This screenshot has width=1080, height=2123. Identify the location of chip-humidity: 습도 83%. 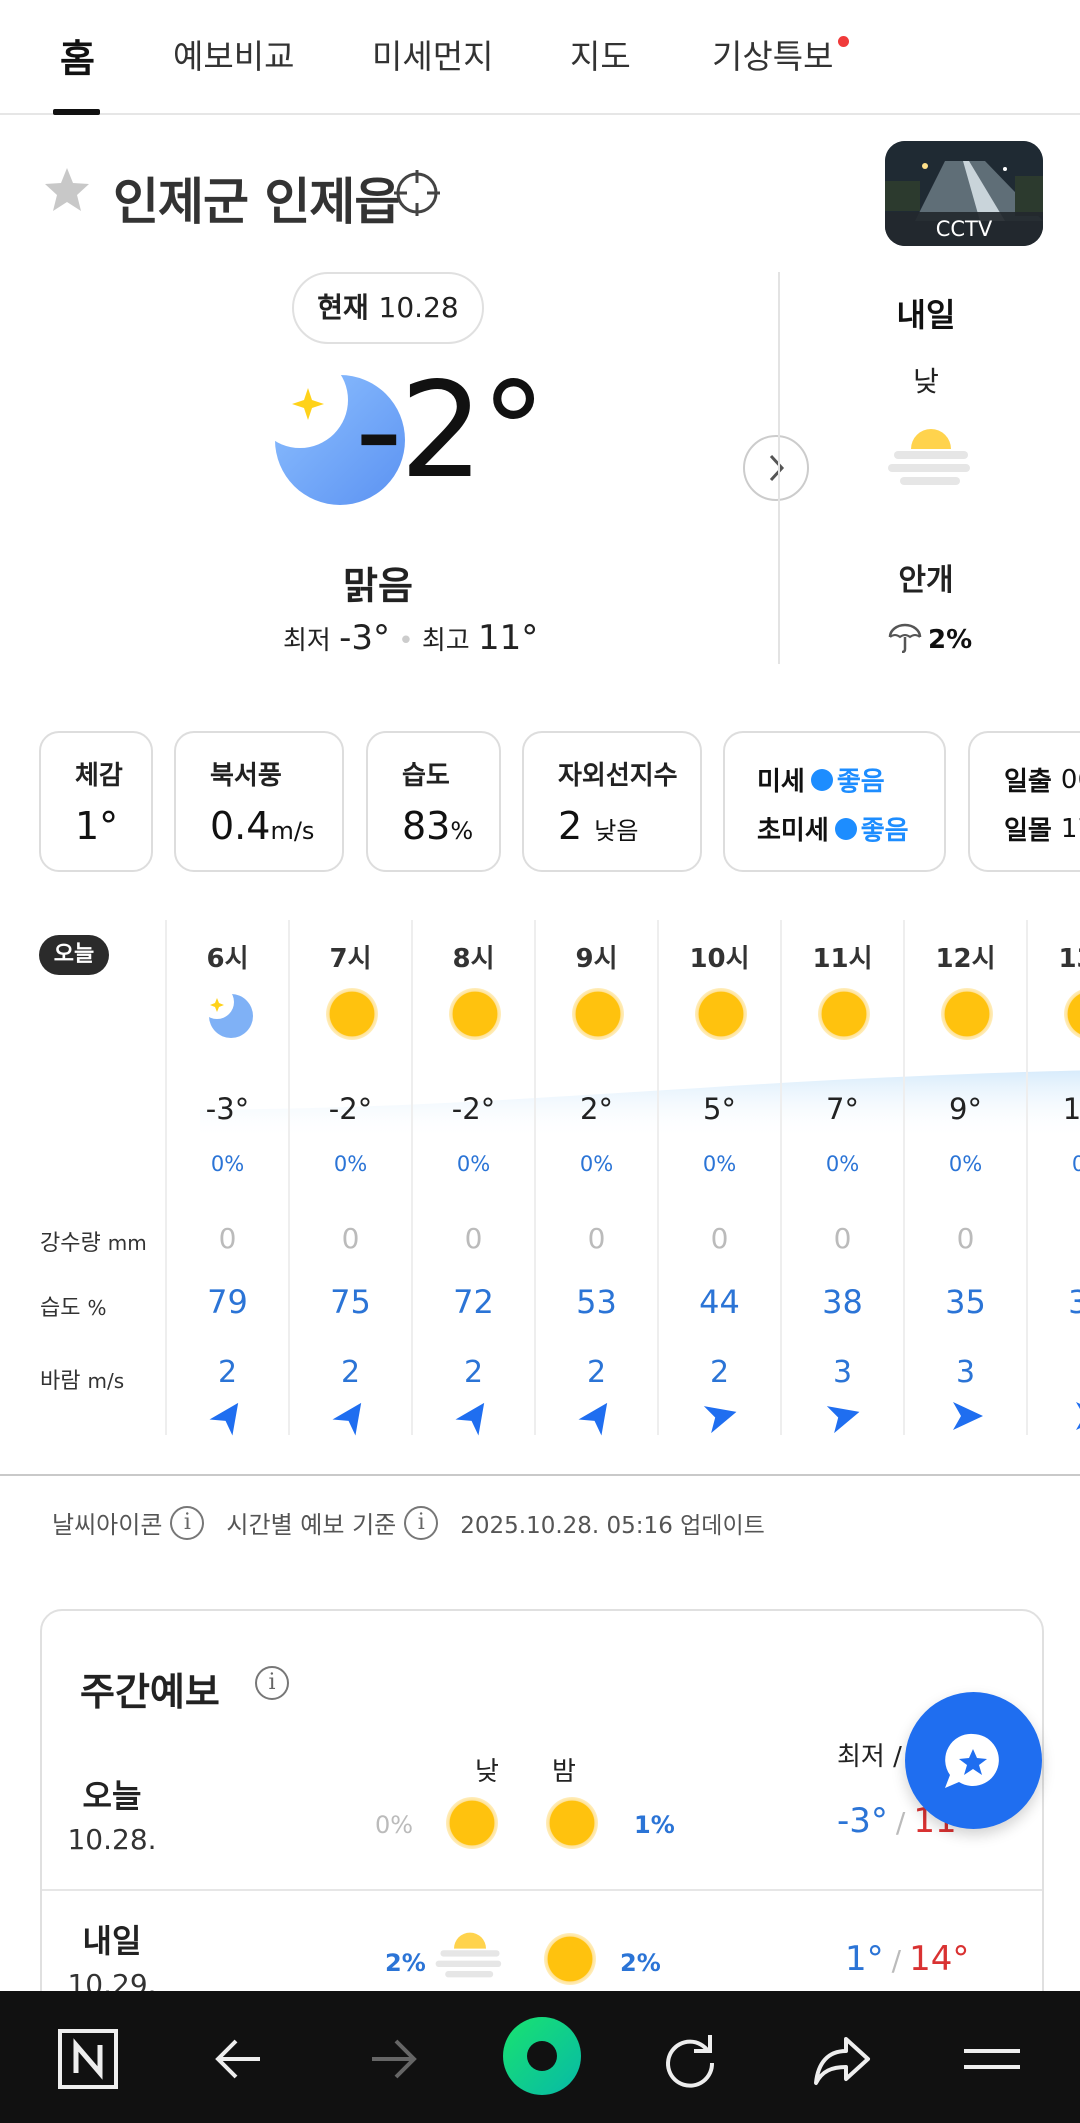
(433, 801).